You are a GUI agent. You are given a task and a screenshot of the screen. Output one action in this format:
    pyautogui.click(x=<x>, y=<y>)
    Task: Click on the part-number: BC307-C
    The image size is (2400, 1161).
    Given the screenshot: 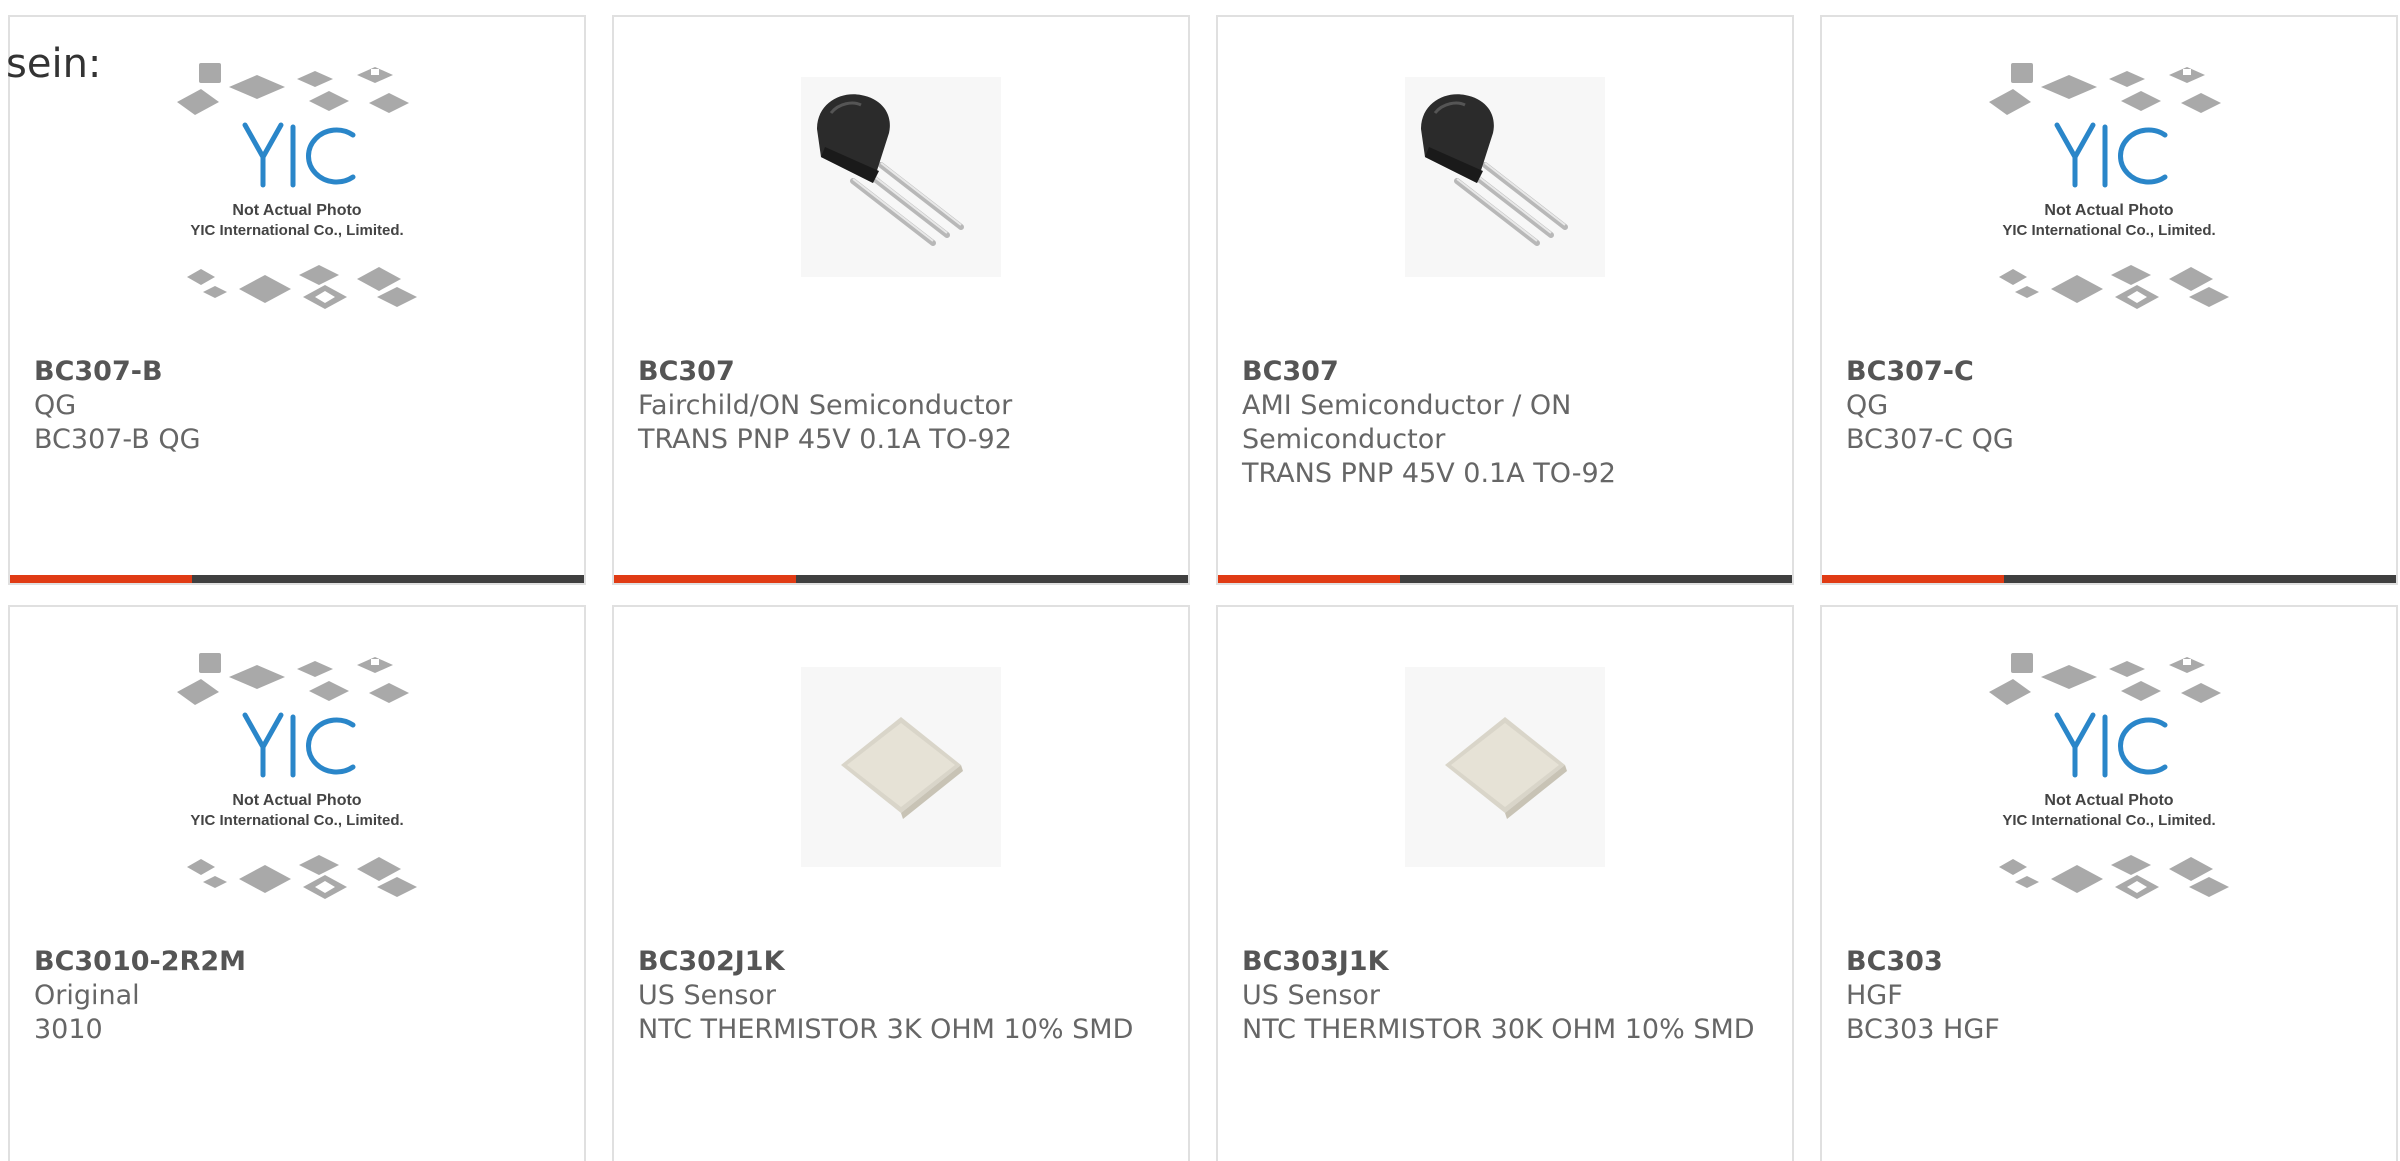 What is the action you would take?
    pyautogui.click(x=2109, y=372)
    